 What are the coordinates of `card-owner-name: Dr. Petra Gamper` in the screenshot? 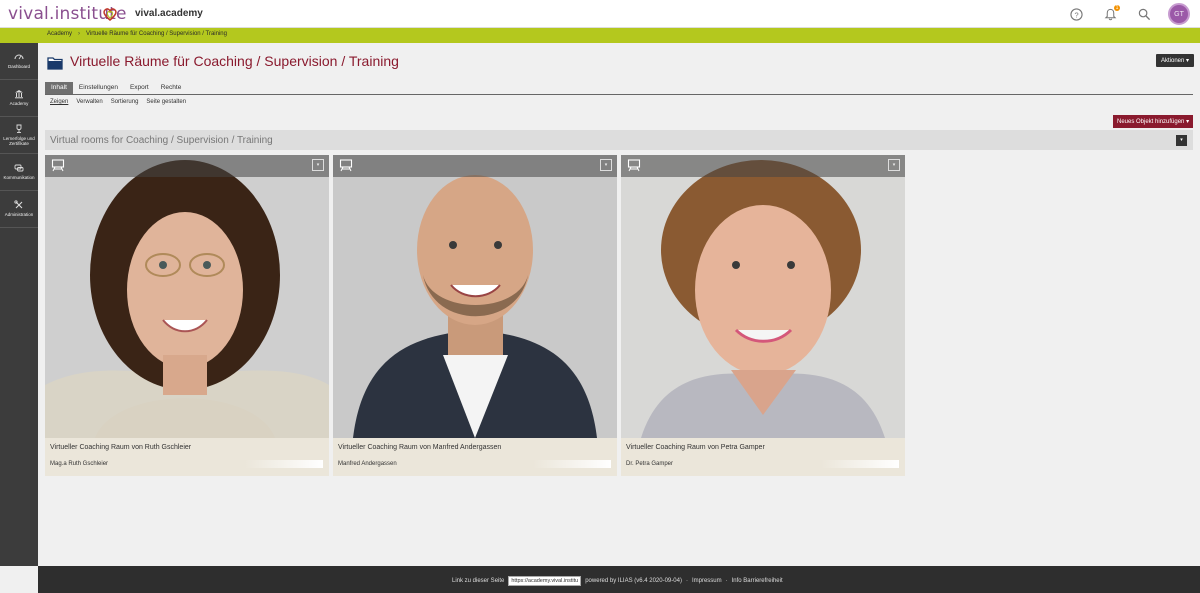 It's located at (650, 464).